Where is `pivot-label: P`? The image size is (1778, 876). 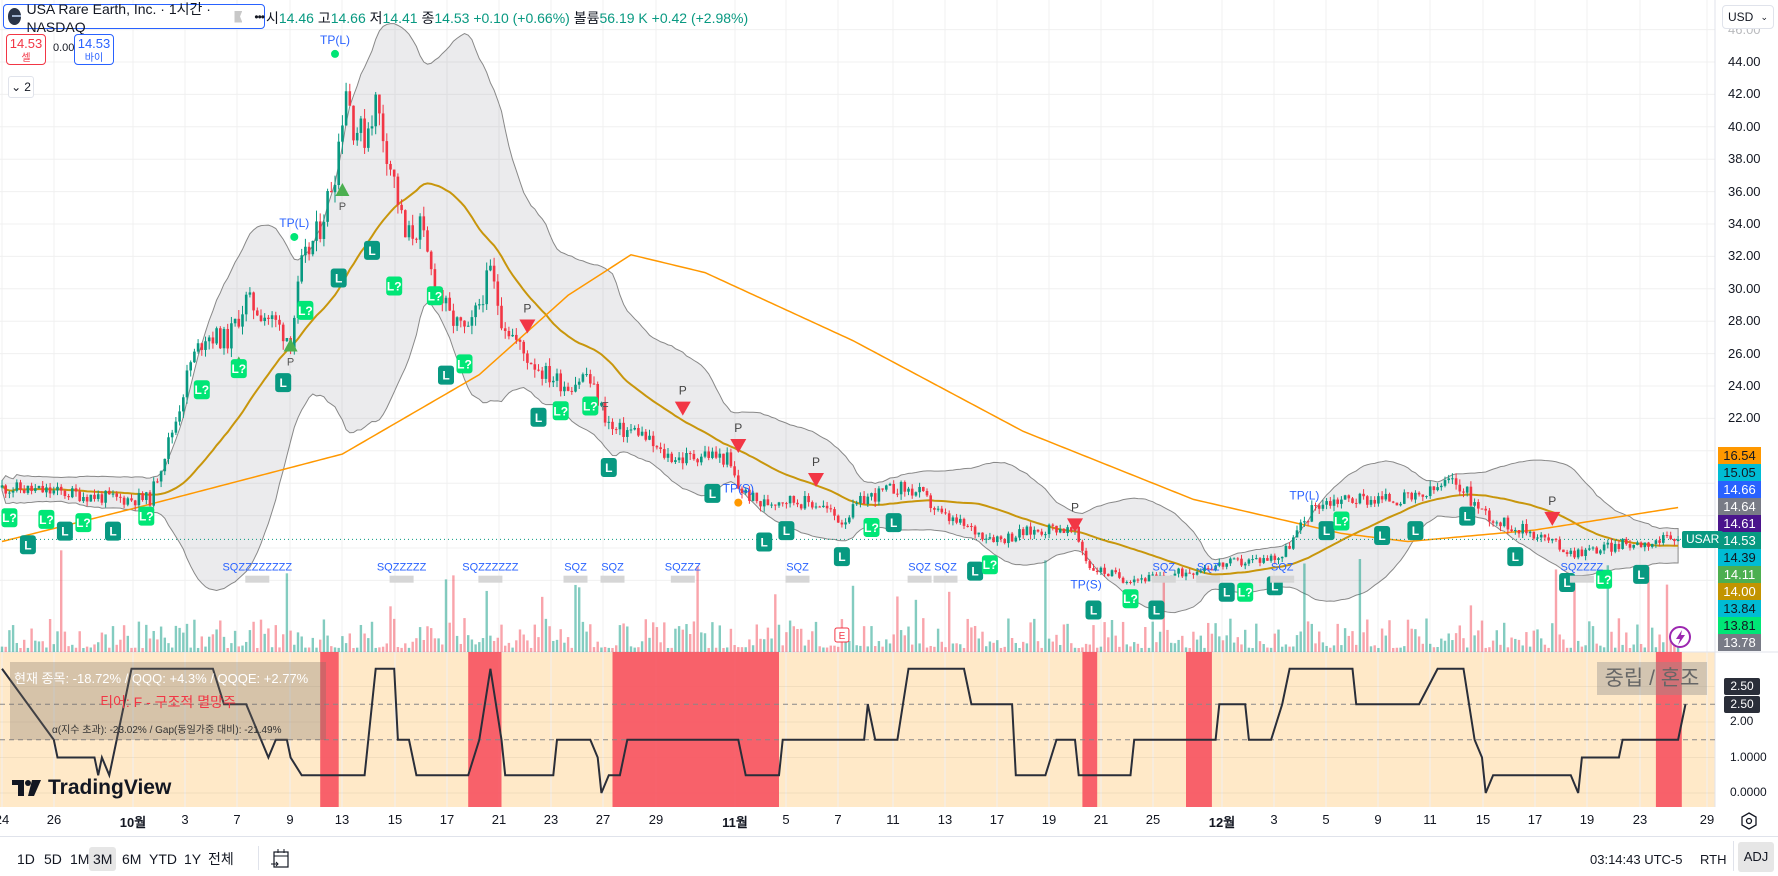 pivot-label: P is located at coordinates (342, 207).